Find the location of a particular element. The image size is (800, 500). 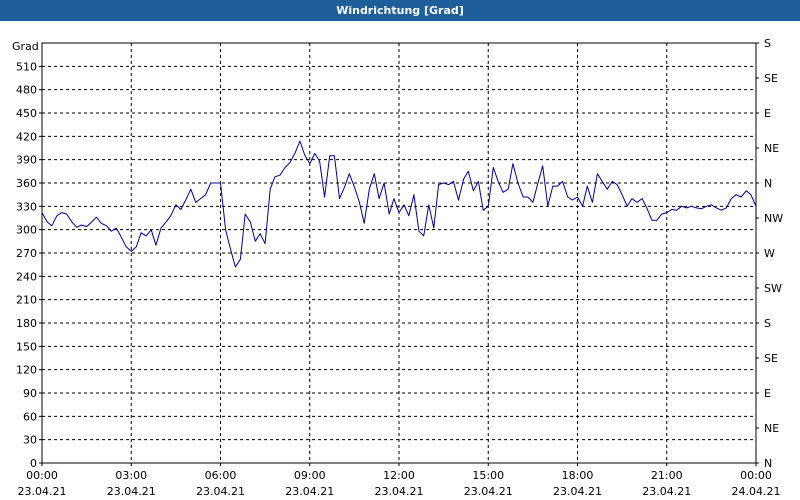

y-tick-label: 150 is located at coordinates (26, 346).